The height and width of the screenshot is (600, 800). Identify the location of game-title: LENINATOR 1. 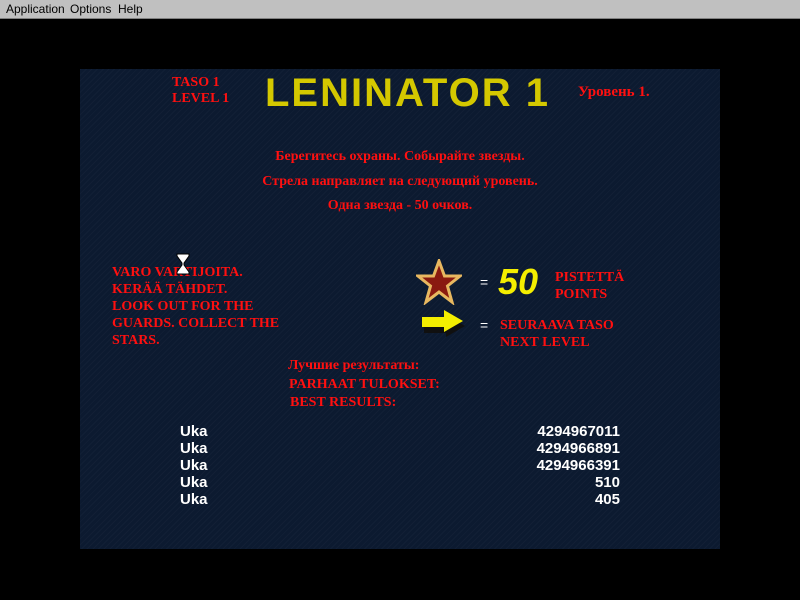
(407, 93).